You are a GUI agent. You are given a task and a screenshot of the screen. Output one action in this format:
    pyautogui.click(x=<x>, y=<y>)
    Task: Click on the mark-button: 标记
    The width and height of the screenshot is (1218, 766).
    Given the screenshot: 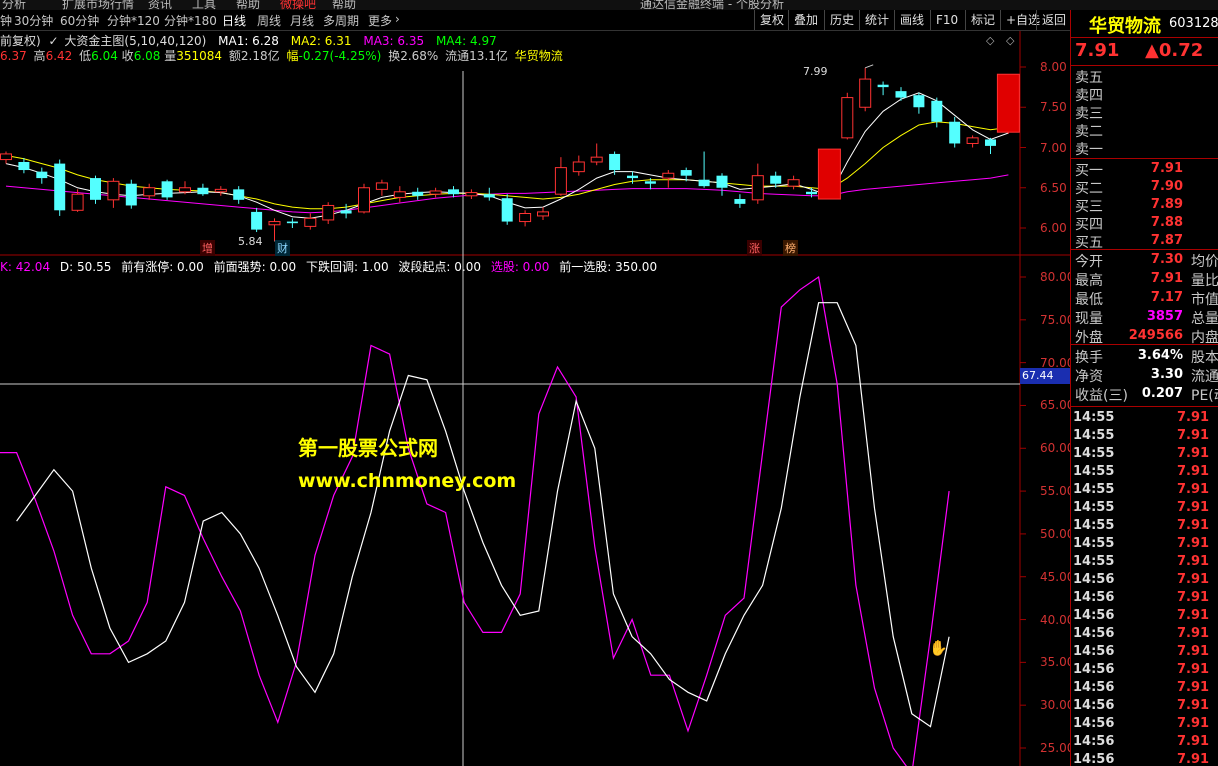 What is the action you would take?
    pyautogui.click(x=982, y=20)
    